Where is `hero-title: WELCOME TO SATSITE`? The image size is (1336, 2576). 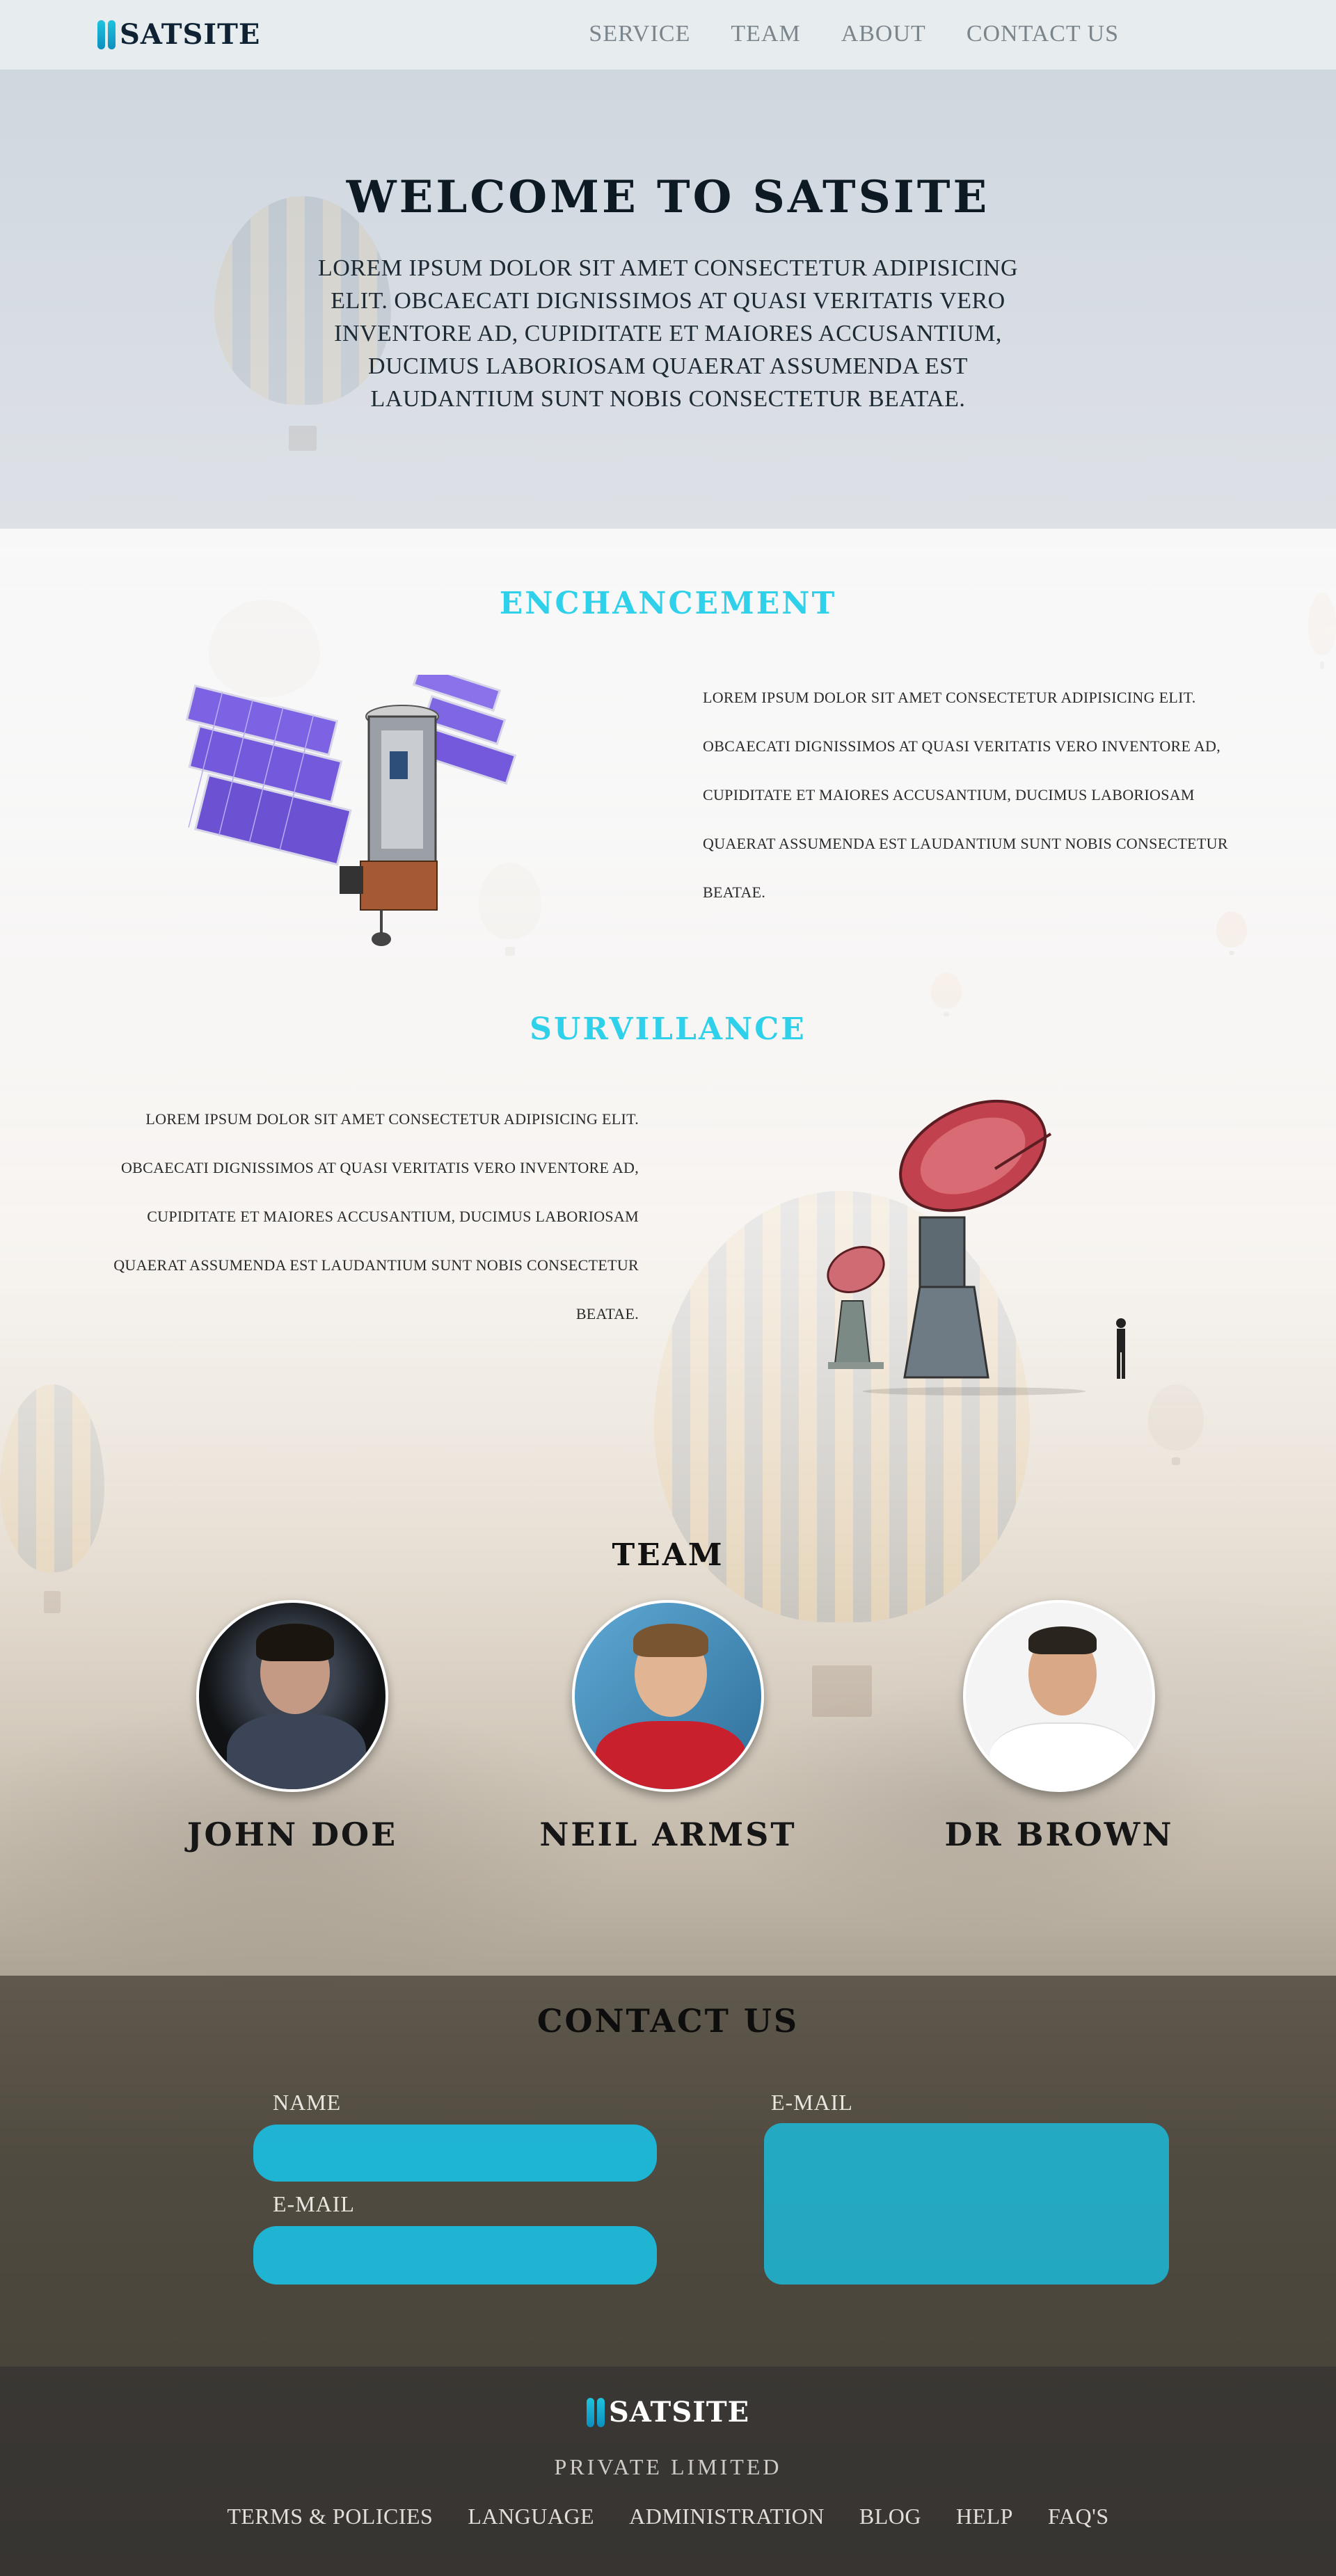 hero-title: WELCOME TO SATSITE is located at coordinates (668, 197).